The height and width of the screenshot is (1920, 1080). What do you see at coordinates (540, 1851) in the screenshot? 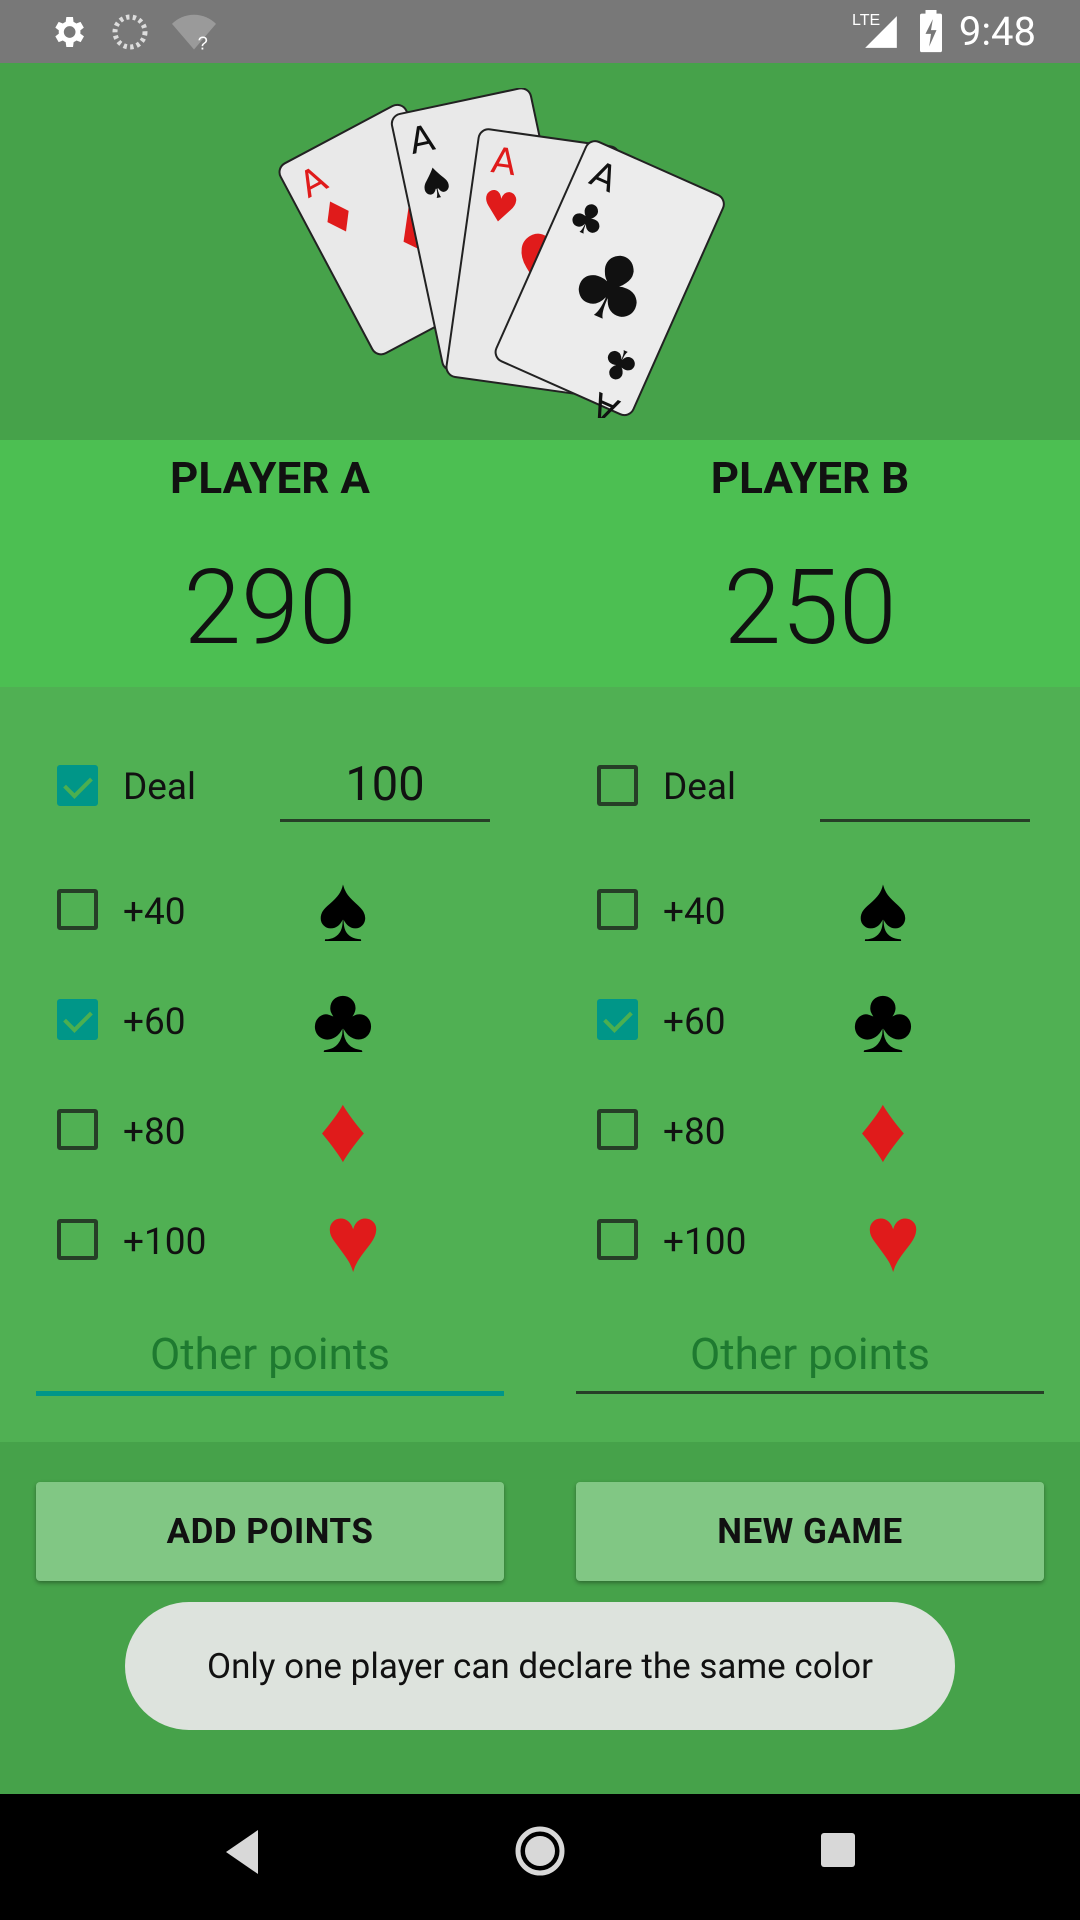
I see `home-icon` at bounding box center [540, 1851].